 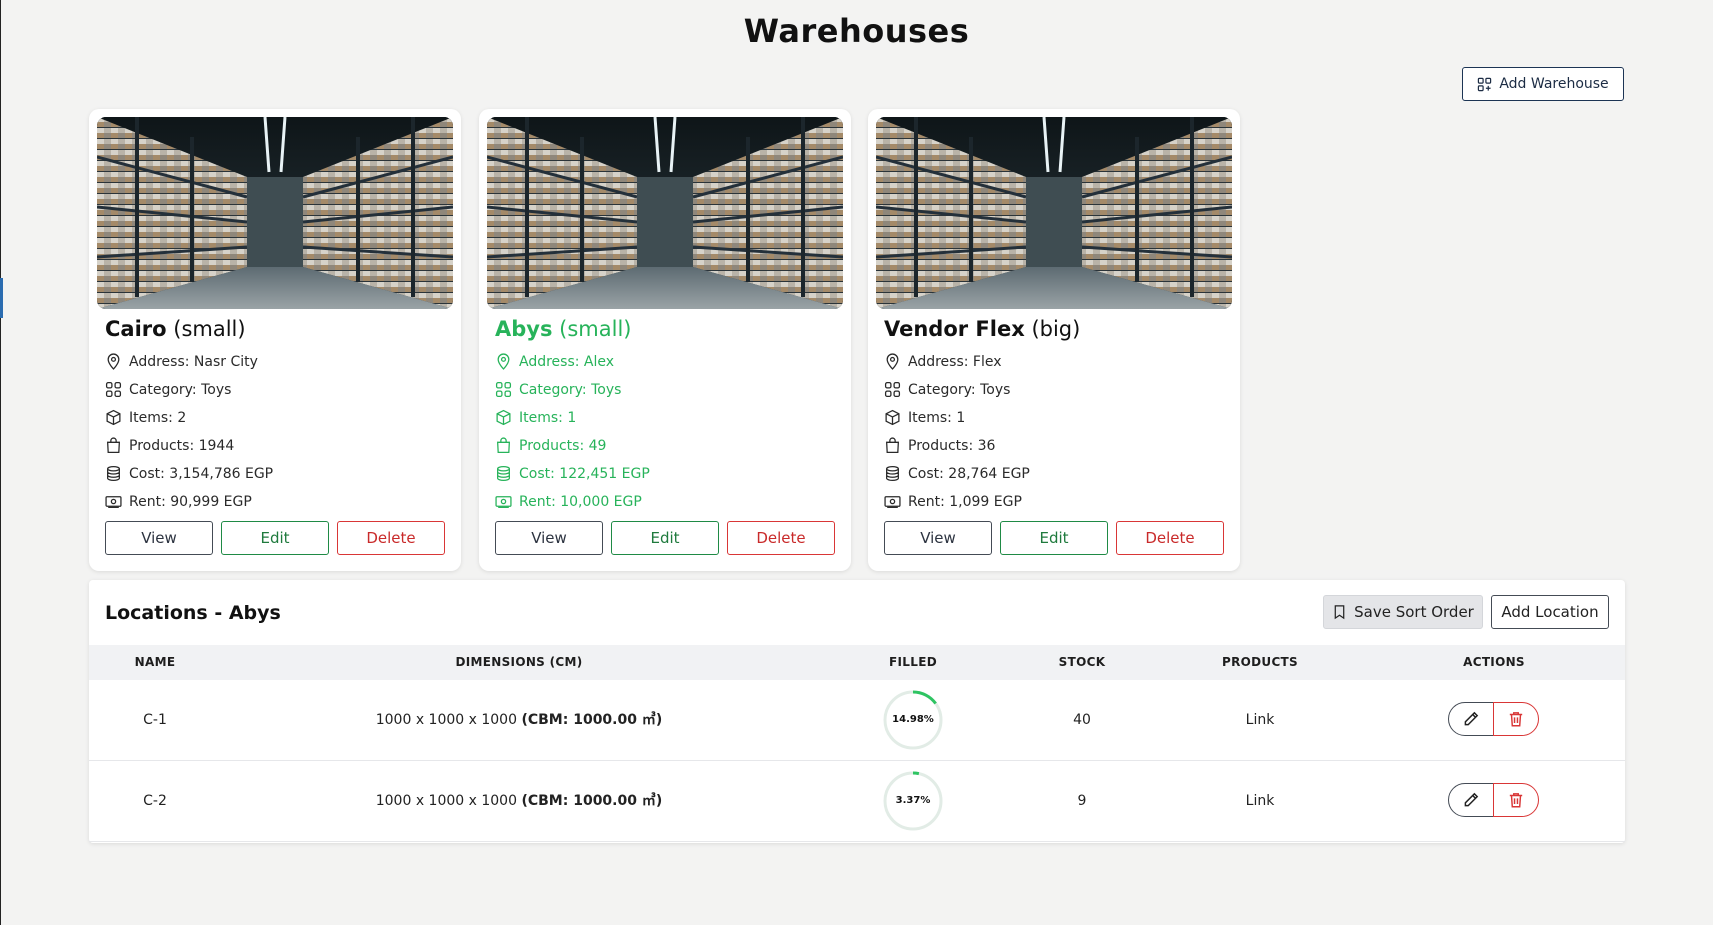 What do you see at coordinates (856, 31) in the screenshot?
I see `page-title: Warehouses` at bounding box center [856, 31].